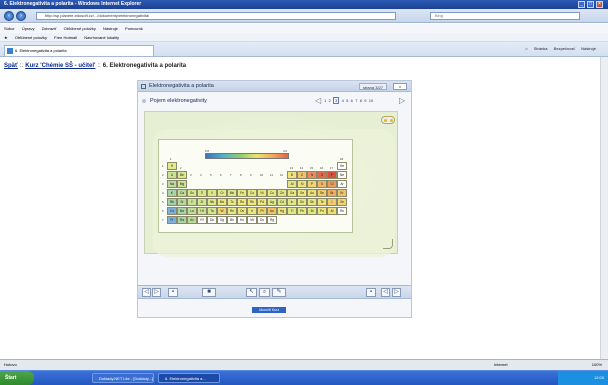  What do you see at coordinates (28, 28) in the screenshot?
I see `menu-item-edit: Úpravy` at bounding box center [28, 28].